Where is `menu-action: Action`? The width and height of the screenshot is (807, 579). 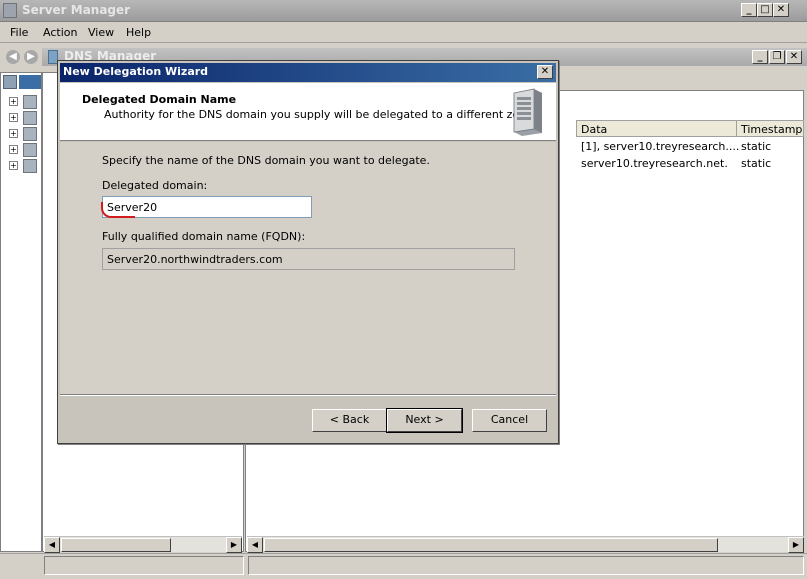
menu-action: Action is located at coordinates (60, 32).